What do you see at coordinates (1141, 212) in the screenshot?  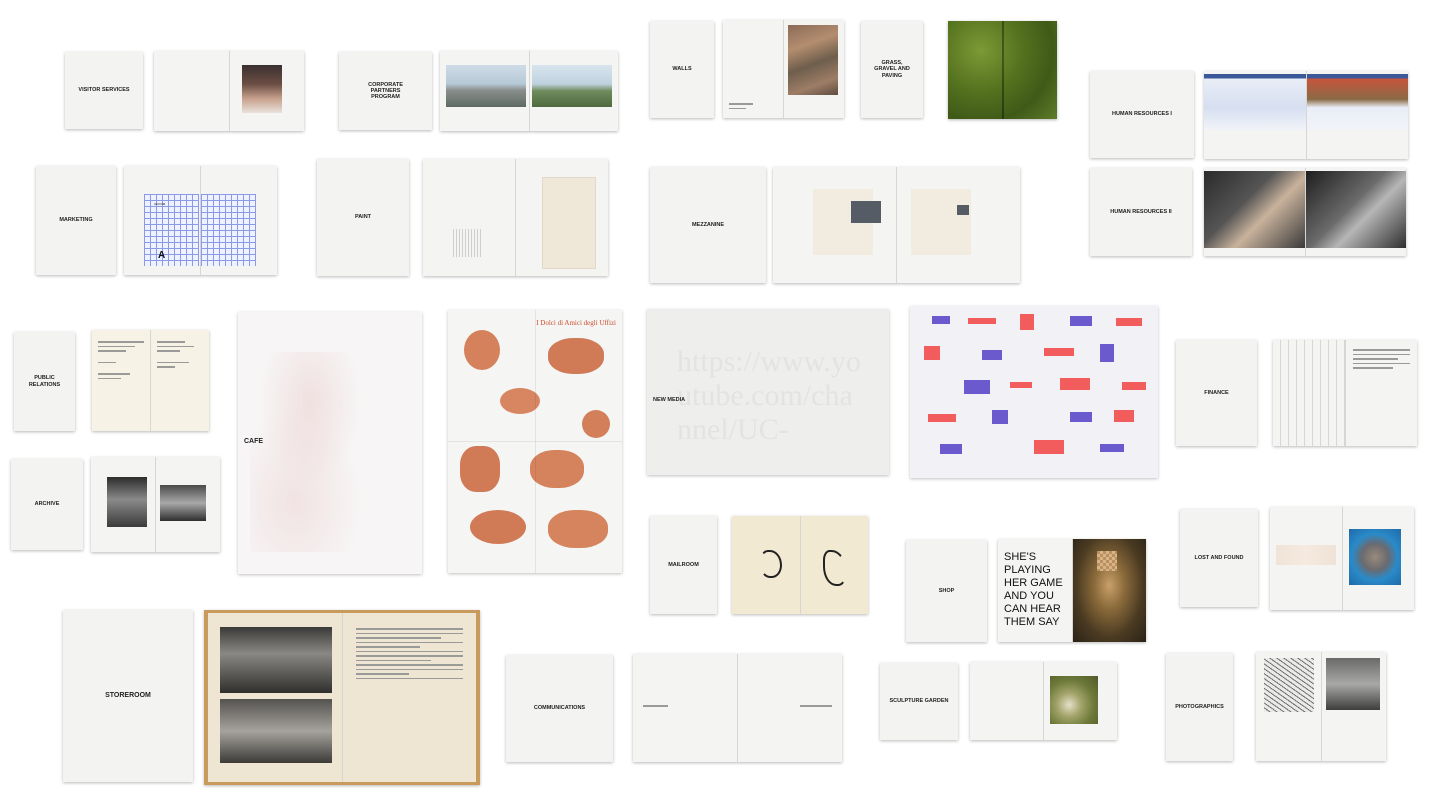 I see `human-resources-2-cover: HUMAN RESOURCES II` at bounding box center [1141, 212].